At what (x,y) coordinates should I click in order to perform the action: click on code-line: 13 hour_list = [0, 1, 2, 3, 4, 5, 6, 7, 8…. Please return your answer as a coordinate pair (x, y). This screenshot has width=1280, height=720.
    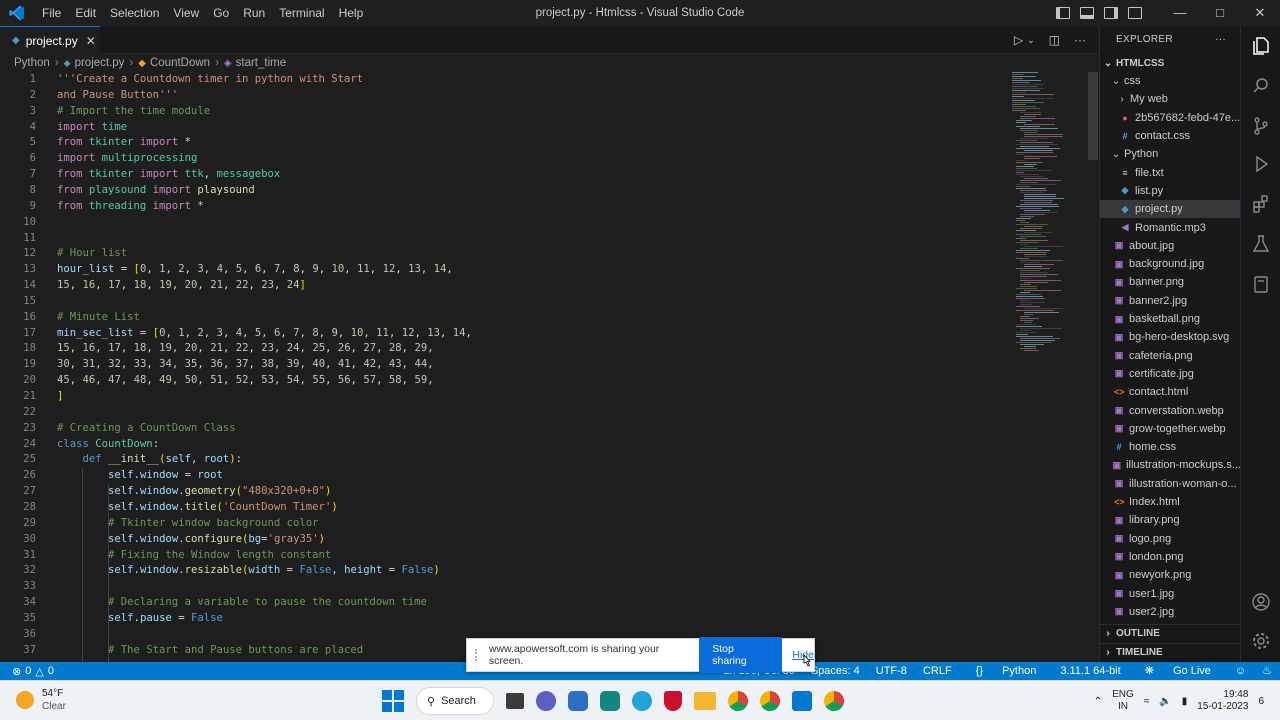
    Looking at the image, I should click on (500, 270).